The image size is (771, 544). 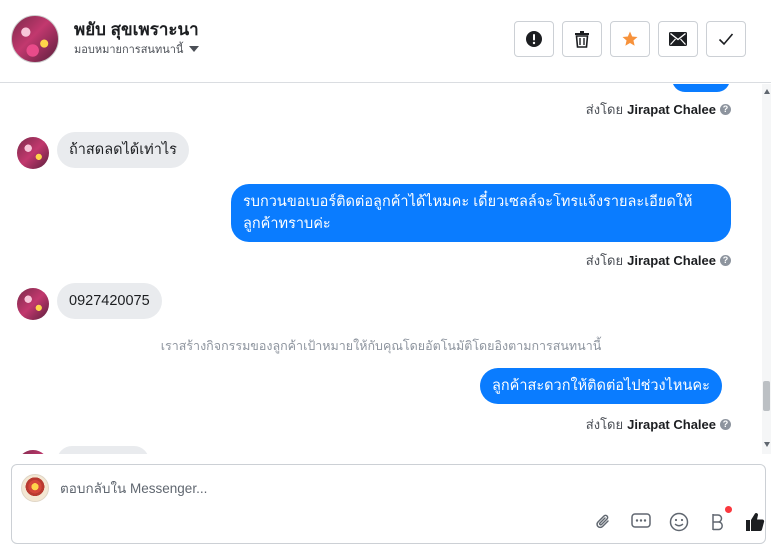 I want to click on saved-replies-icon, so click(x=641, y=520).